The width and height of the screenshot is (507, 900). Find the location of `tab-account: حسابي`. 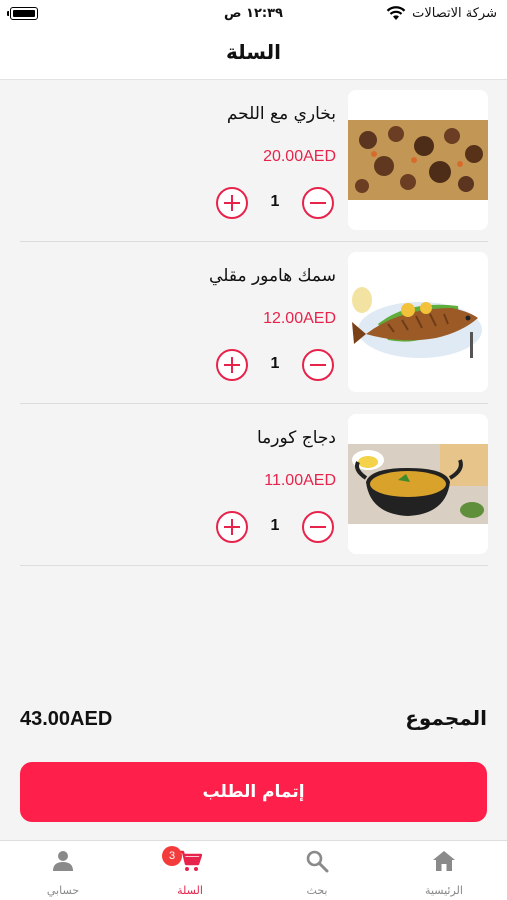

tab-account: حسابي is located at coordinates (63, 870).